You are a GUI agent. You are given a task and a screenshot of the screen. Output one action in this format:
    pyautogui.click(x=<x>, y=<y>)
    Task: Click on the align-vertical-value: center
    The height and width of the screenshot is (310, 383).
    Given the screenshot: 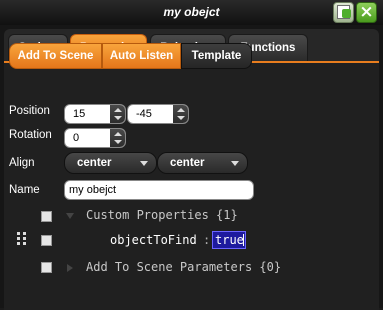 What is the action you would take?
    pyautogui.click(x=187, y=163)
    